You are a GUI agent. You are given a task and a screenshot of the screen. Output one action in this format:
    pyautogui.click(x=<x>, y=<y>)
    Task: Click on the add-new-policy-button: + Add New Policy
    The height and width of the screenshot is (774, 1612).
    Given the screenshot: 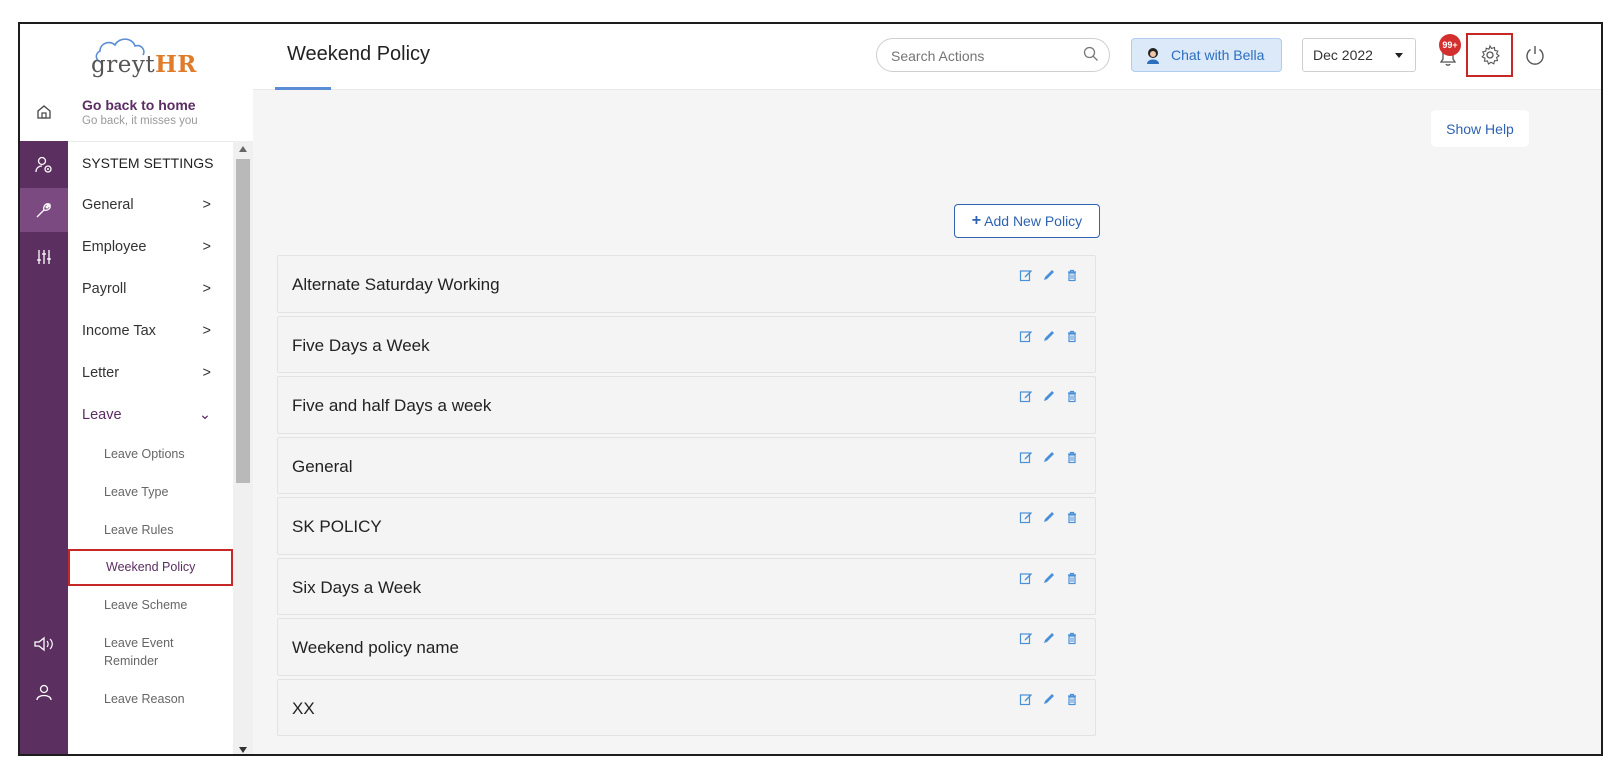 What is the action you would take?
    pyautogui.click(x=1027, y=221)
    